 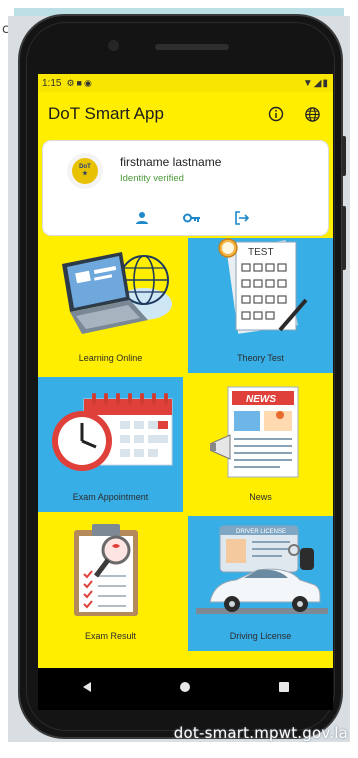 I want to click on svg-text: NEWS, so click(x=261, y=399).